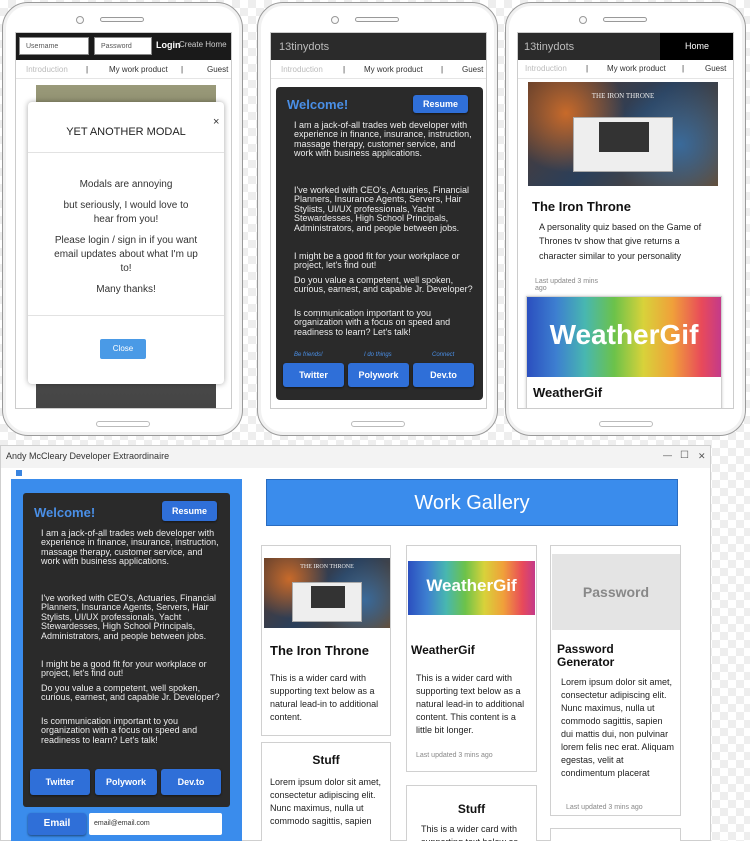 The height and width of the screenshot is (841, 750). What do you see at coordinates (216, 122) in the screenshot?
I see `close-icon: ×` at bounding box center [216, 122].